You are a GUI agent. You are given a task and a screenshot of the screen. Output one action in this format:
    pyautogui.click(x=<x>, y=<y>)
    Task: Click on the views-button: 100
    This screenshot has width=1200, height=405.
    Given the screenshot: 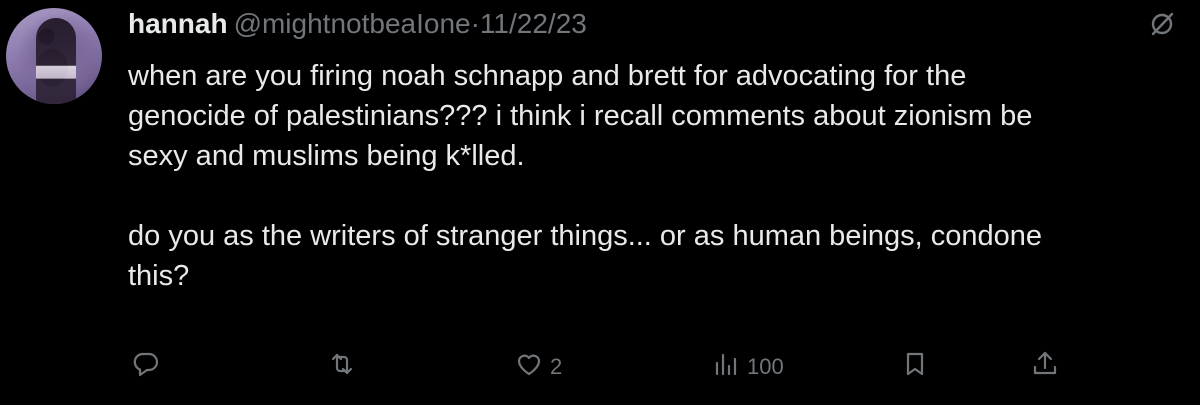 What is the action you would take?
    pyautogui.click(x=747, y=367)
    